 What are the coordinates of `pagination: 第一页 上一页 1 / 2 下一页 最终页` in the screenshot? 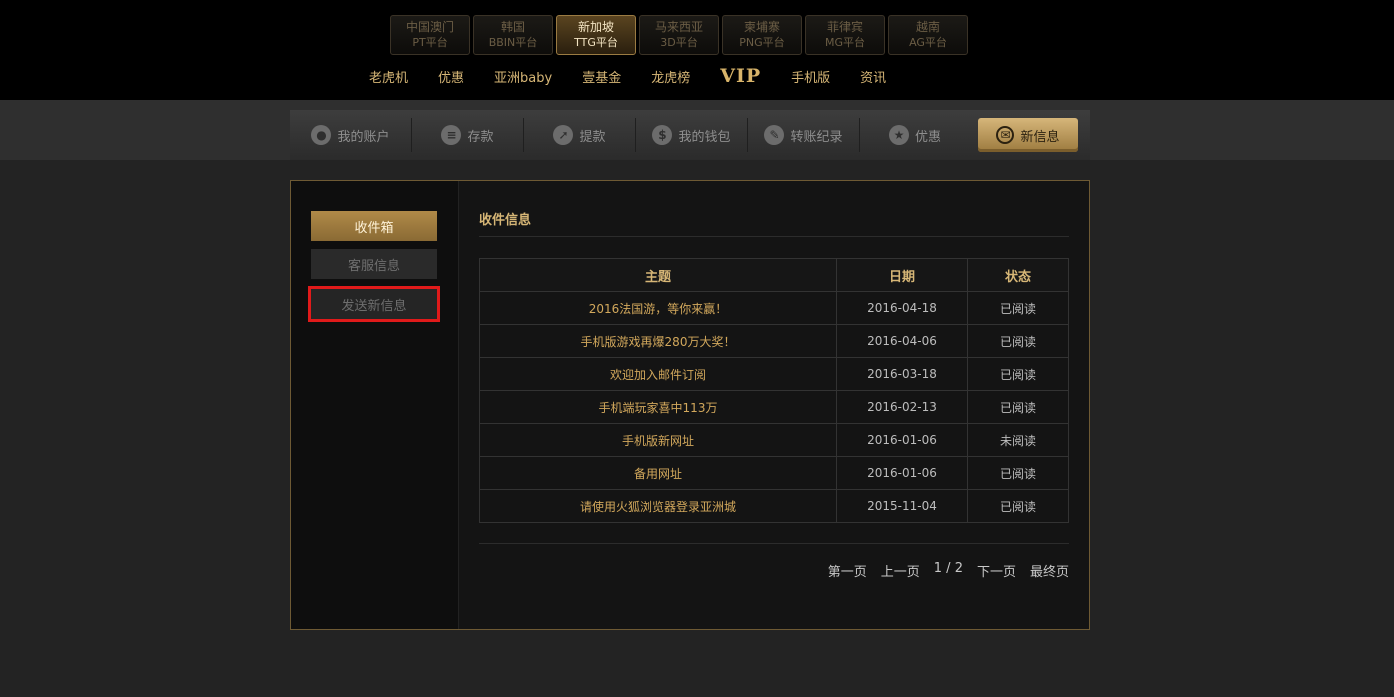 It's located at (948, 570).